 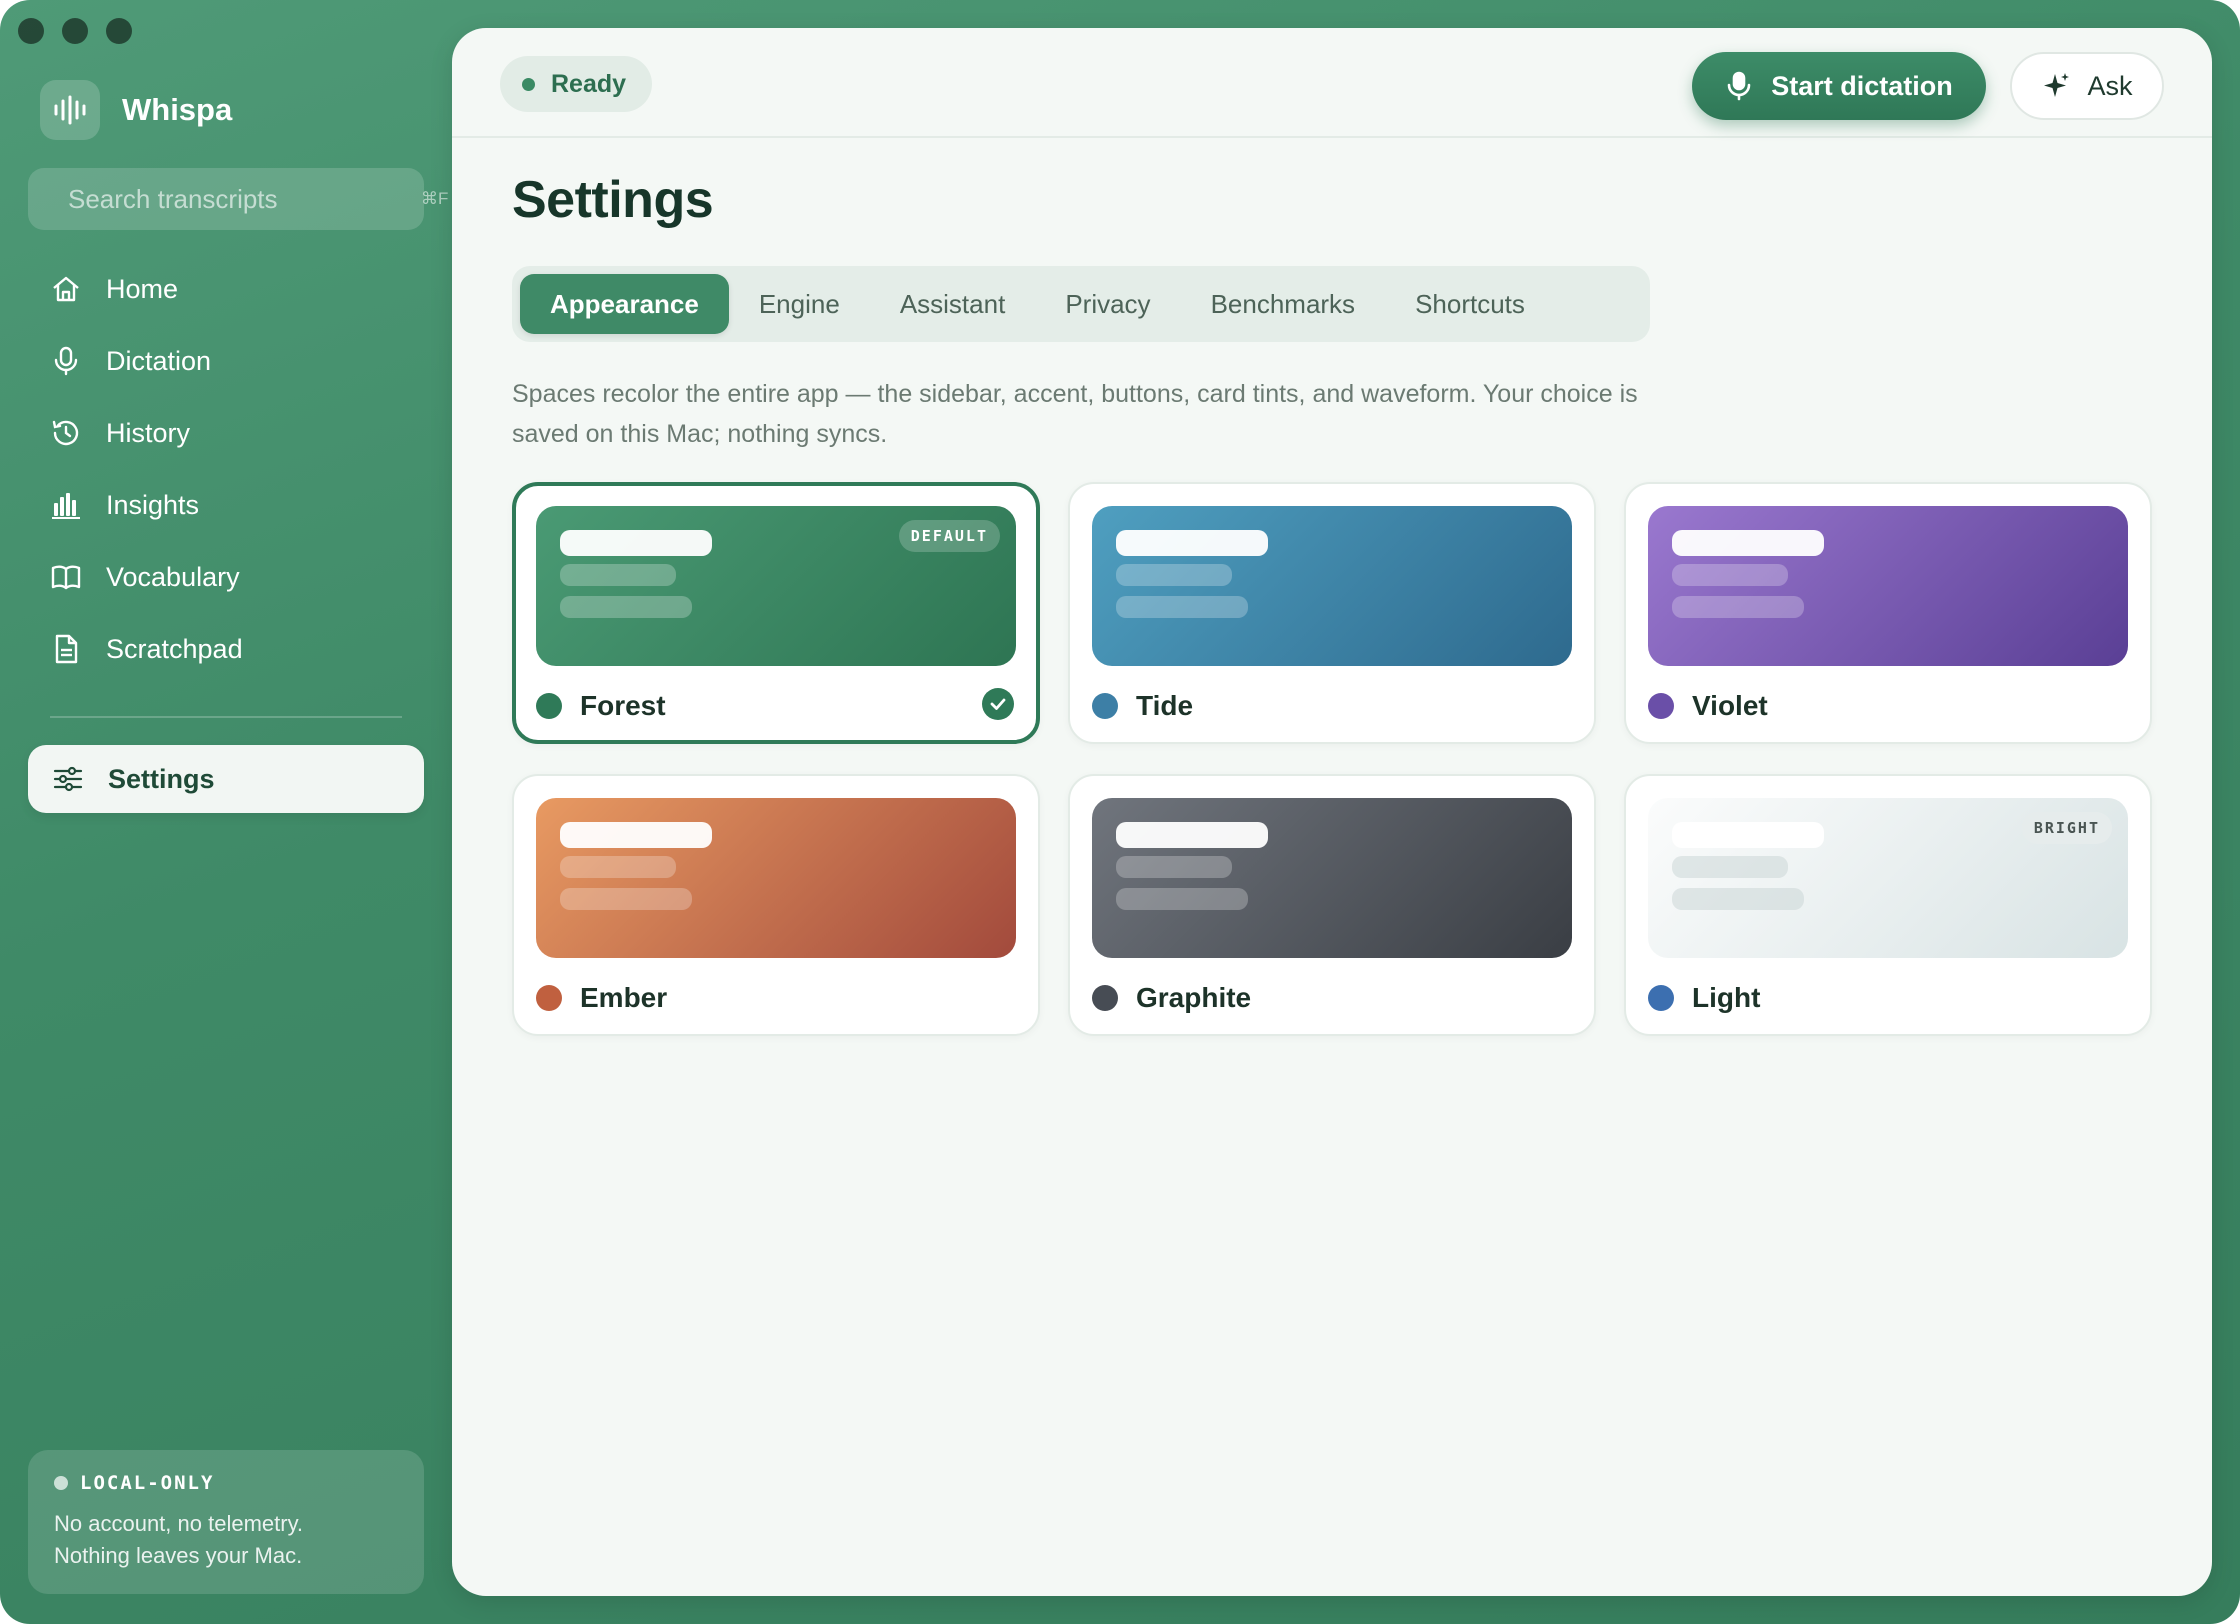 I want to click on local-only-line-1: No account, no telemetry., so click(x=179, y=1523).